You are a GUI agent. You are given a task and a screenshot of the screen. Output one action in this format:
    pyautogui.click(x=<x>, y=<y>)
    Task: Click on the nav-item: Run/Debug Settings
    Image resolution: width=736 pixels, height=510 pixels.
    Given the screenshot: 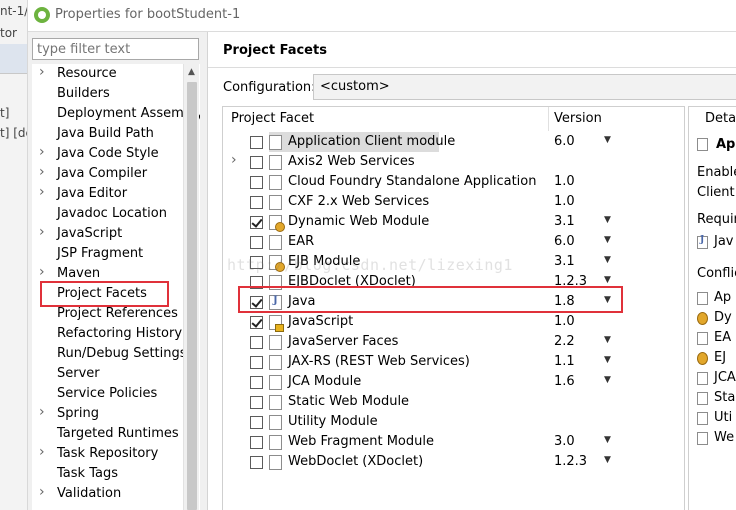 What is the action you would take?
    pyautogui.click(x=109, y=354)
    